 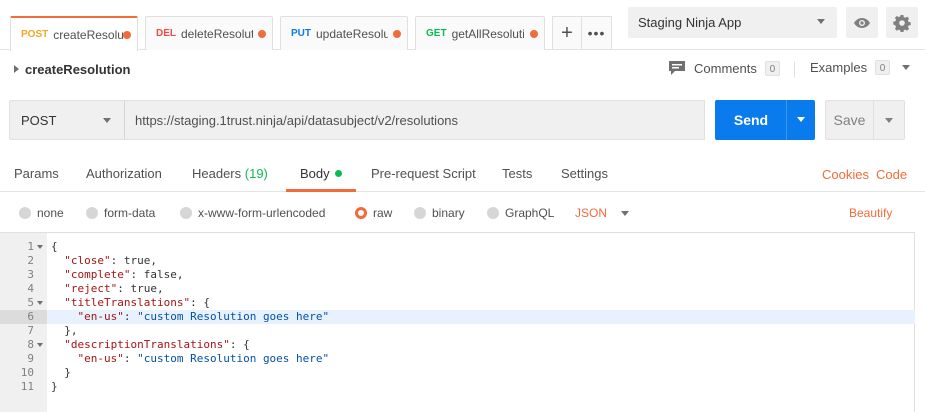 What do you see at coordinates (457, 303) in the screenshot?
I see `code-line: 5 "titleTranslations": {` at bounding box center [457, 303].